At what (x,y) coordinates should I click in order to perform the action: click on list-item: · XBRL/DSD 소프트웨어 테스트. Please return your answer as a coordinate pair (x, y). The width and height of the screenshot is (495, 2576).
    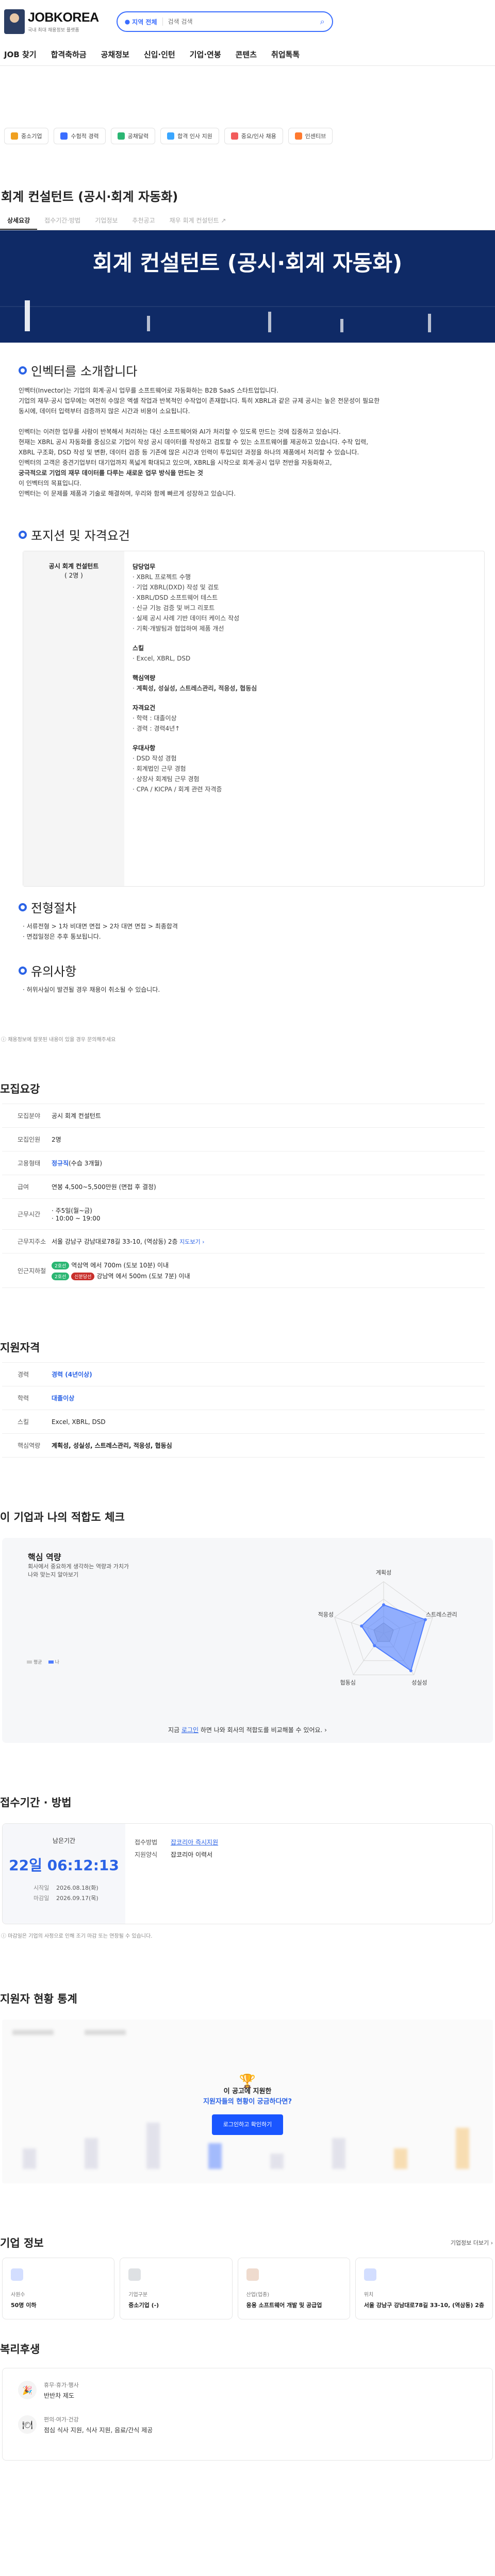
    Looking at the image, I should click on (175, 597).